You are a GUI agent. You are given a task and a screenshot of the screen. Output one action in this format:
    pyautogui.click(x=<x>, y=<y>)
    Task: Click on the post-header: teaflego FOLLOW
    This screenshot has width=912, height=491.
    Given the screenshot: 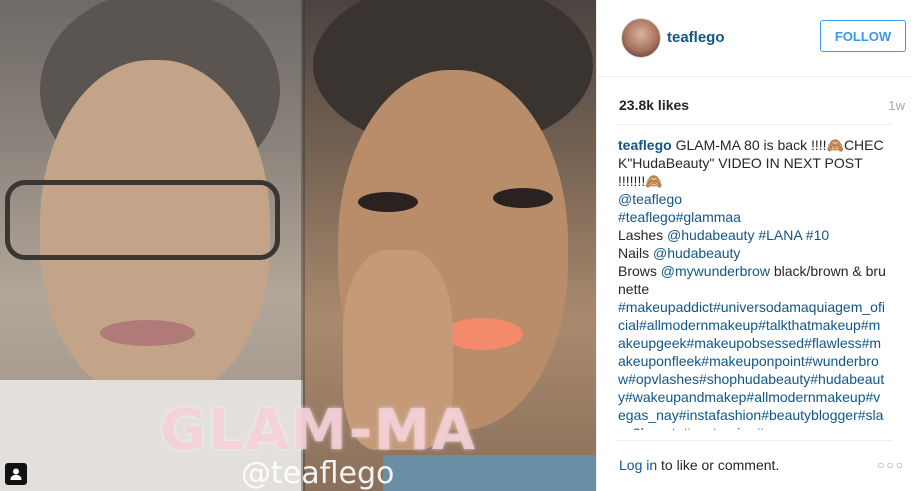 What is the action you would take?
    pyautogui.click(x=754, y=38)
    